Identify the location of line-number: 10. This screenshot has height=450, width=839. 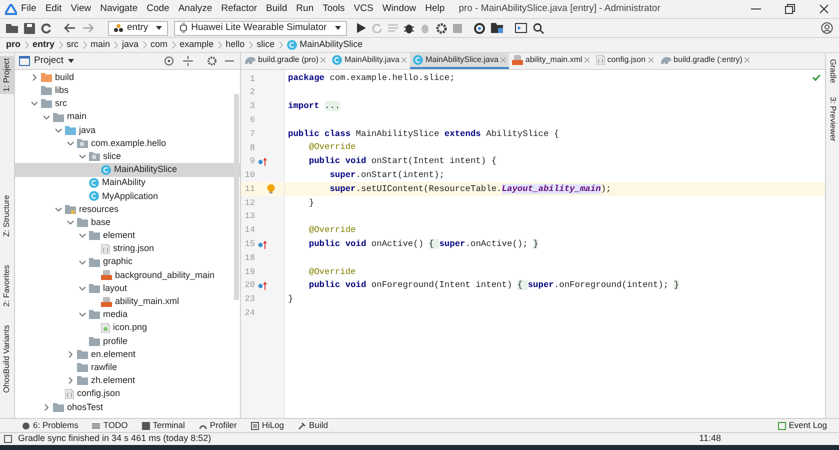
(249, 175).